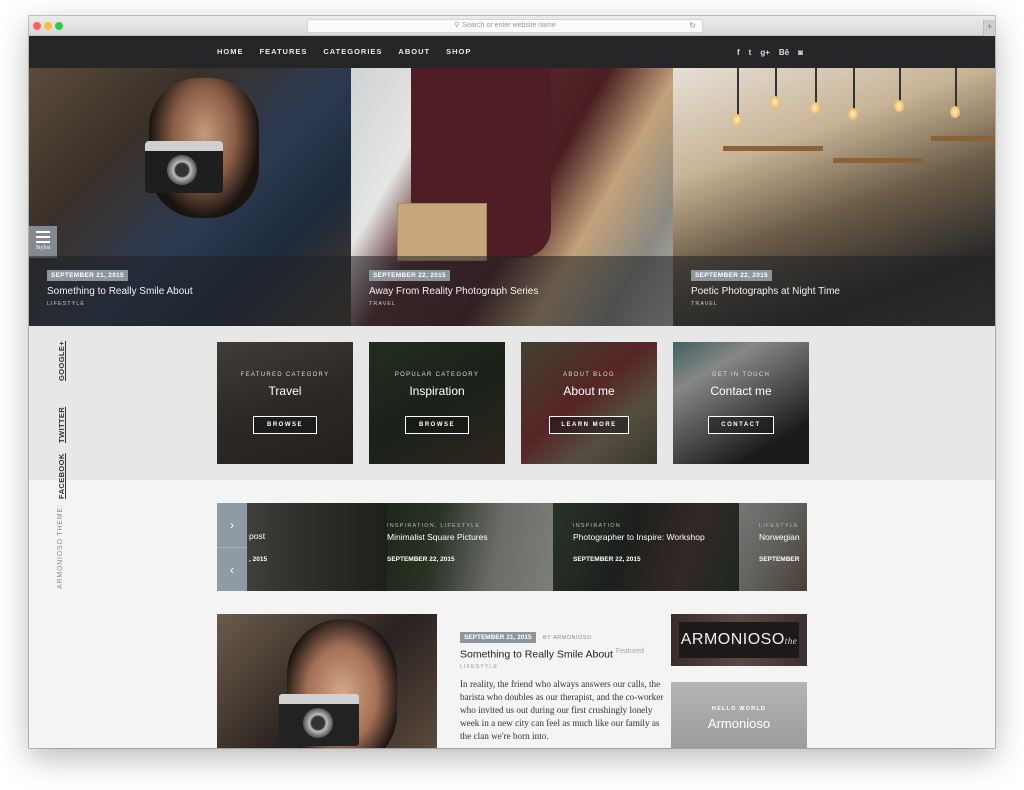 This screenshot has width=1024, height=790. What do you see at coordinates (565, 667) in the screenshot?
I see `post-category: LIFESTYLE` at bounding box center [565, 667].